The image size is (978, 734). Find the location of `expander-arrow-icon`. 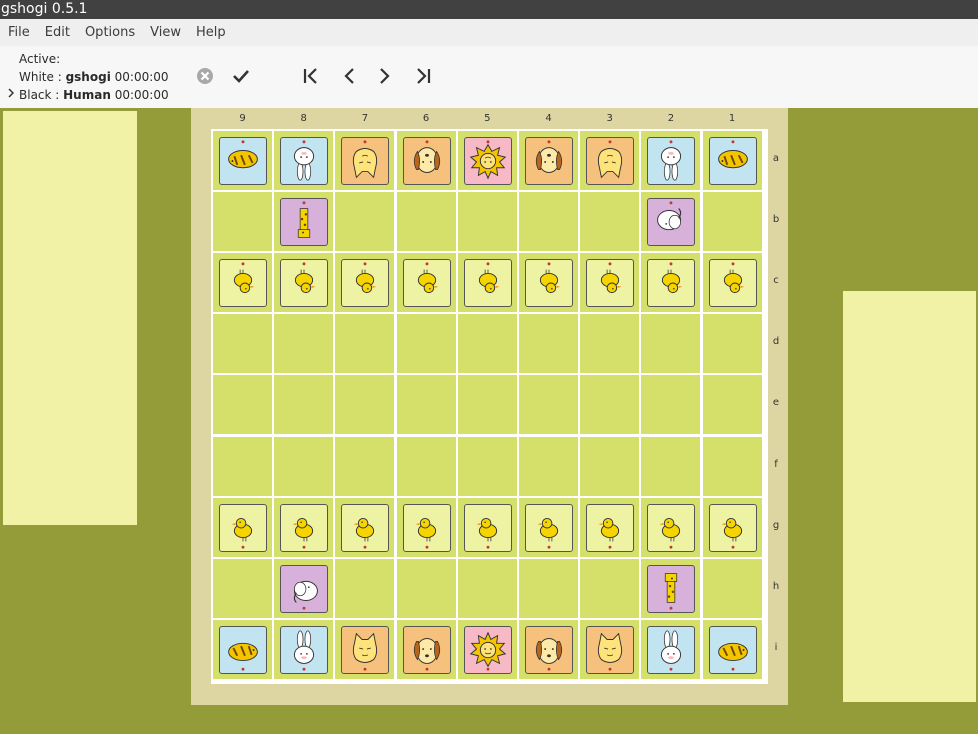

expander-arrow-icon is located at coordinates (11, 94).